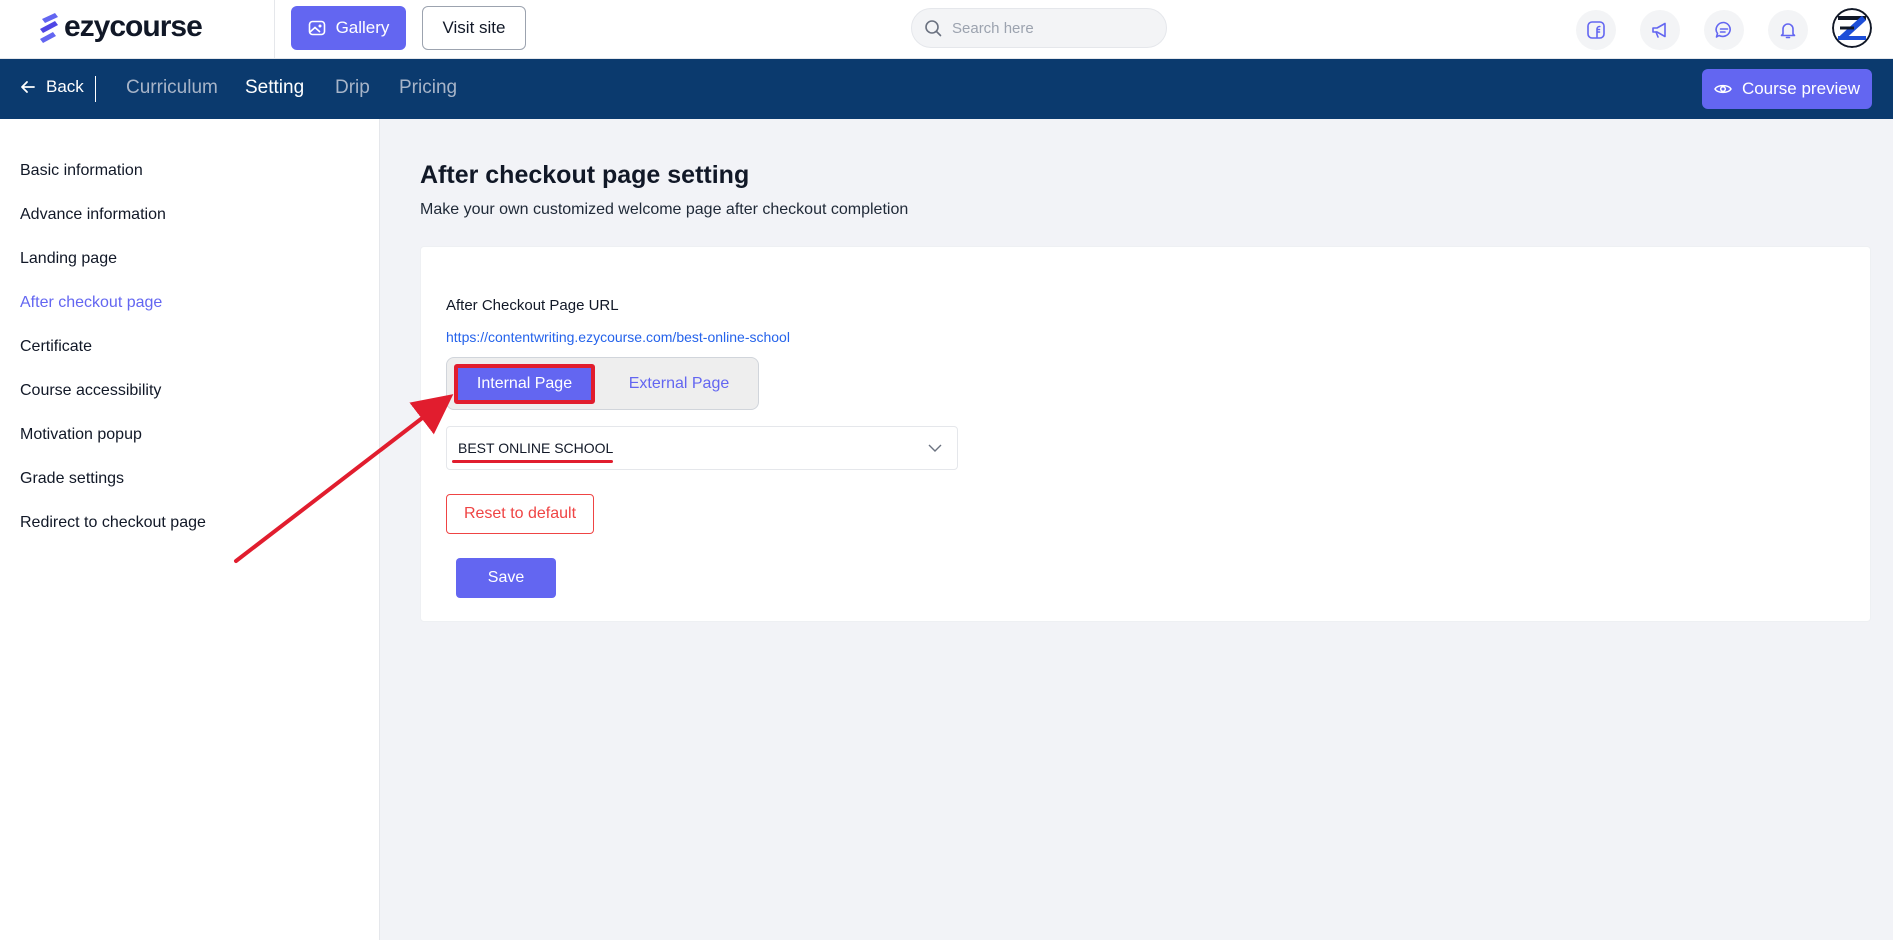 Image resolution: width=1893 pixels, height=940 pixels. I want to click on facebook-icon, so click(1596, 30).